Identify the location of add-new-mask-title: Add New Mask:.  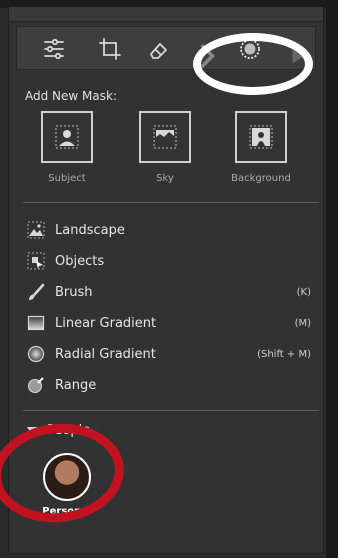
(71, 96).